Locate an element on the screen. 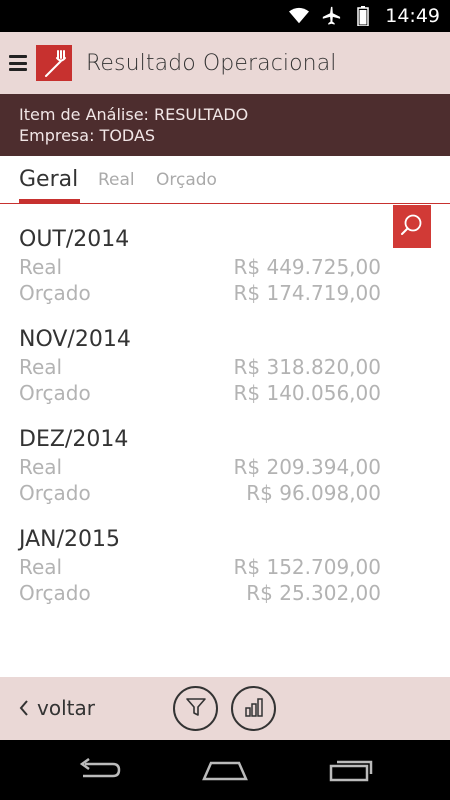 This screenshot has height=800, width=450. airplane-icon is located at coordinates (331, 16).